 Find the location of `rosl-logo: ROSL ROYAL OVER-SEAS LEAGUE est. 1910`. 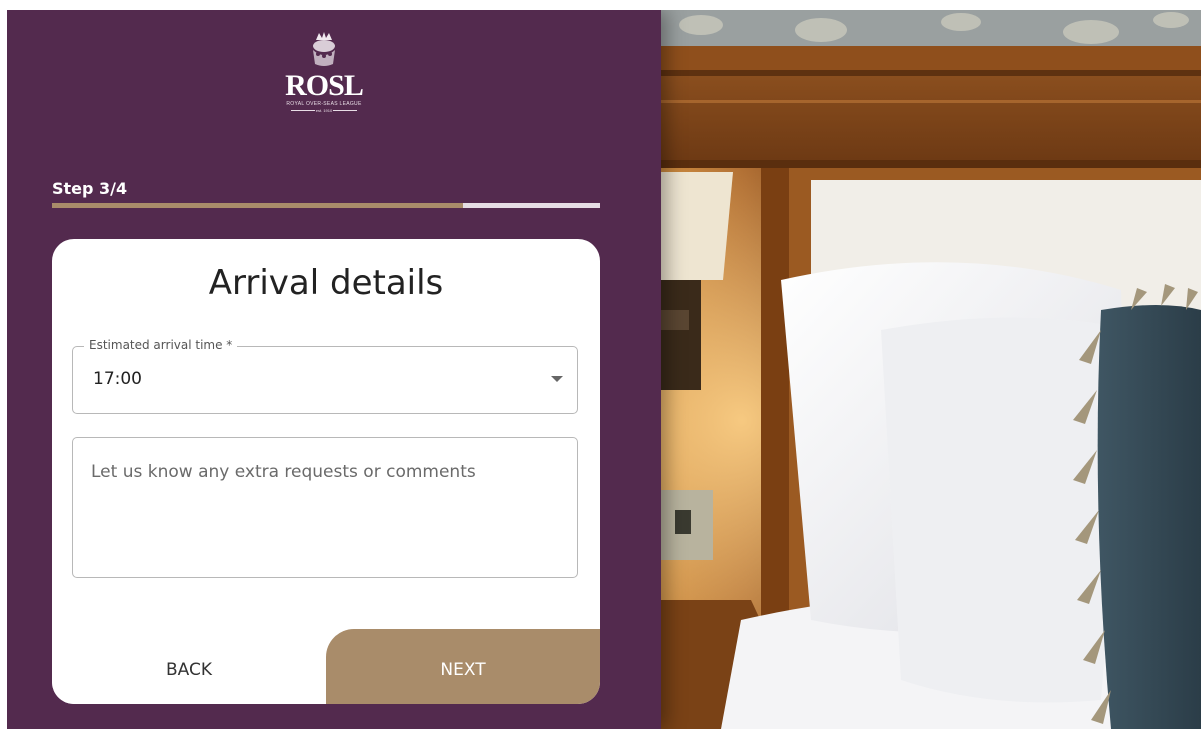

rosl-logo: ROSL ROYAL OVER-SEAS LEAGUE est. 1910 is located at coordinates (324, 80).